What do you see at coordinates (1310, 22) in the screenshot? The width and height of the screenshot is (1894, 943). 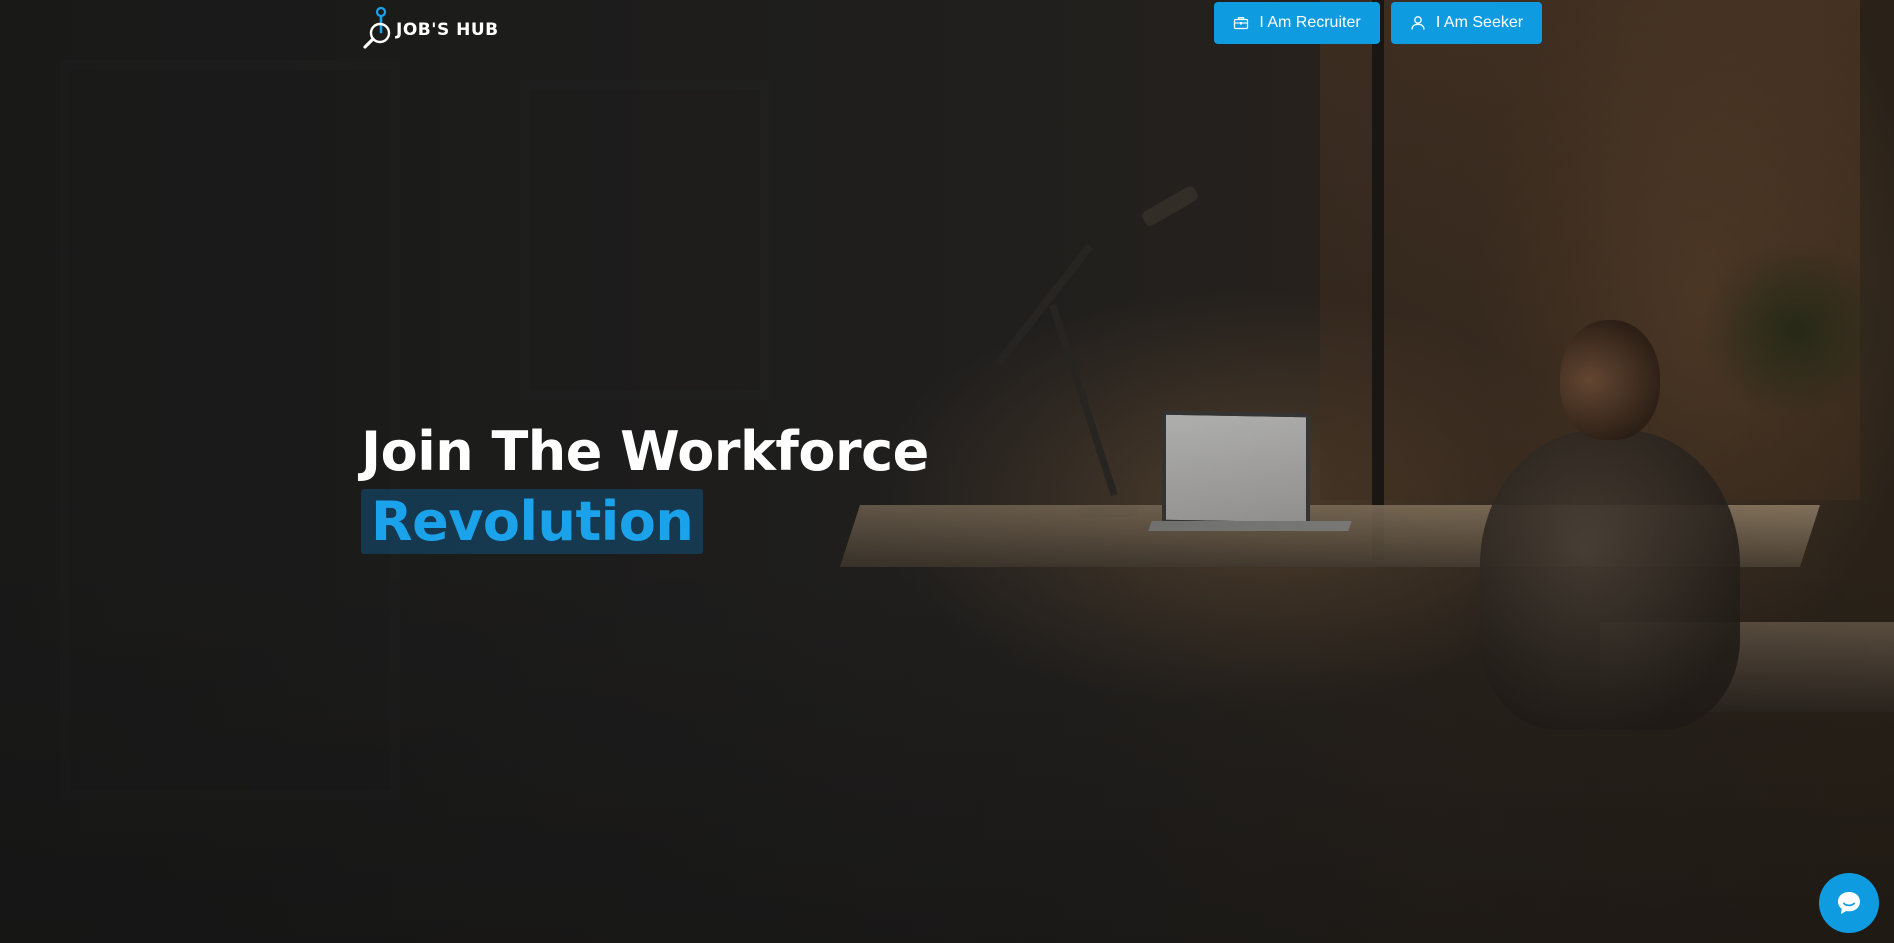 I see `recruiter-button-label: I Am Recruiter` at bounding box center [1310, 22].